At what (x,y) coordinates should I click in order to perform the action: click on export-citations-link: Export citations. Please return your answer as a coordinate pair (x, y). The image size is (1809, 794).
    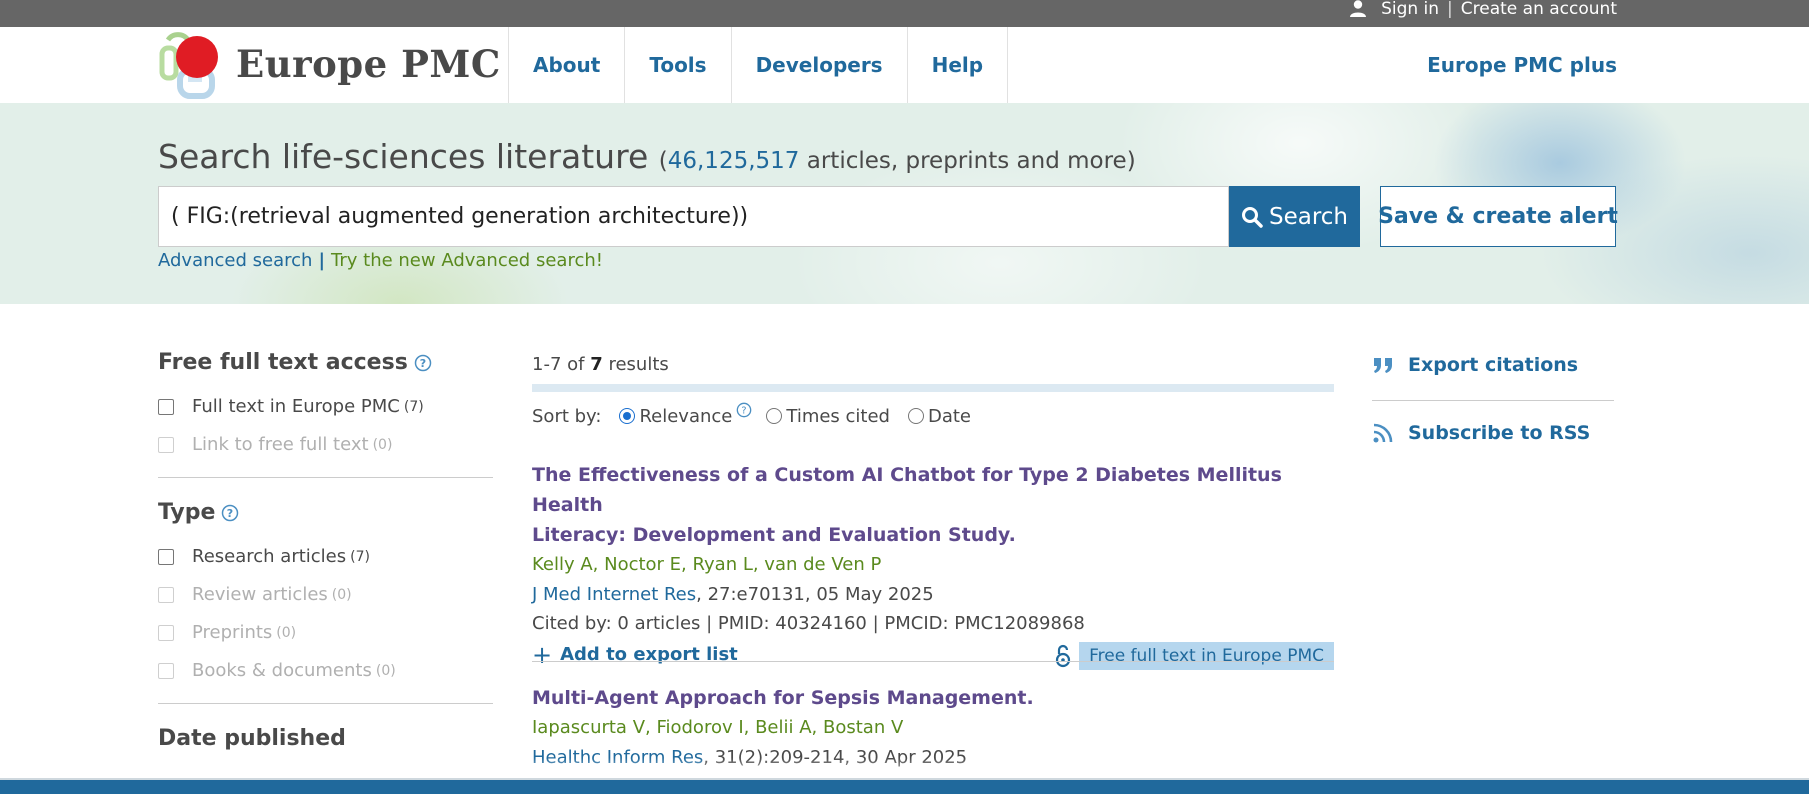
    Looking at the image, I should click on (1475, 365).